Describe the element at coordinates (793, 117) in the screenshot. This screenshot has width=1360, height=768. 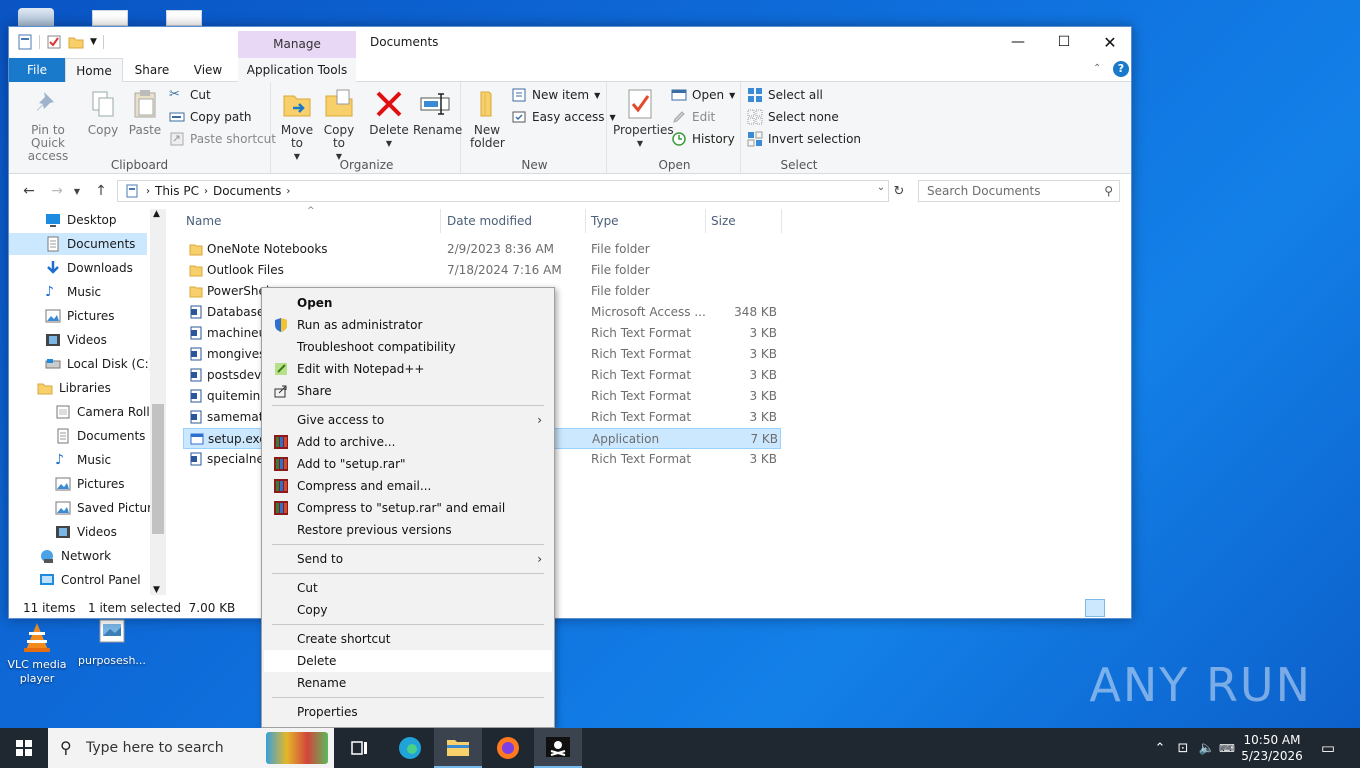
I see `select-none-button: Select none` at that location.